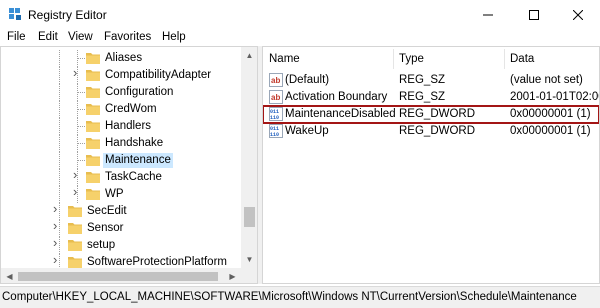 The height and width of the screenshot is (308, 600). I want to click on string-value-icon: ab, so click(276, 97).